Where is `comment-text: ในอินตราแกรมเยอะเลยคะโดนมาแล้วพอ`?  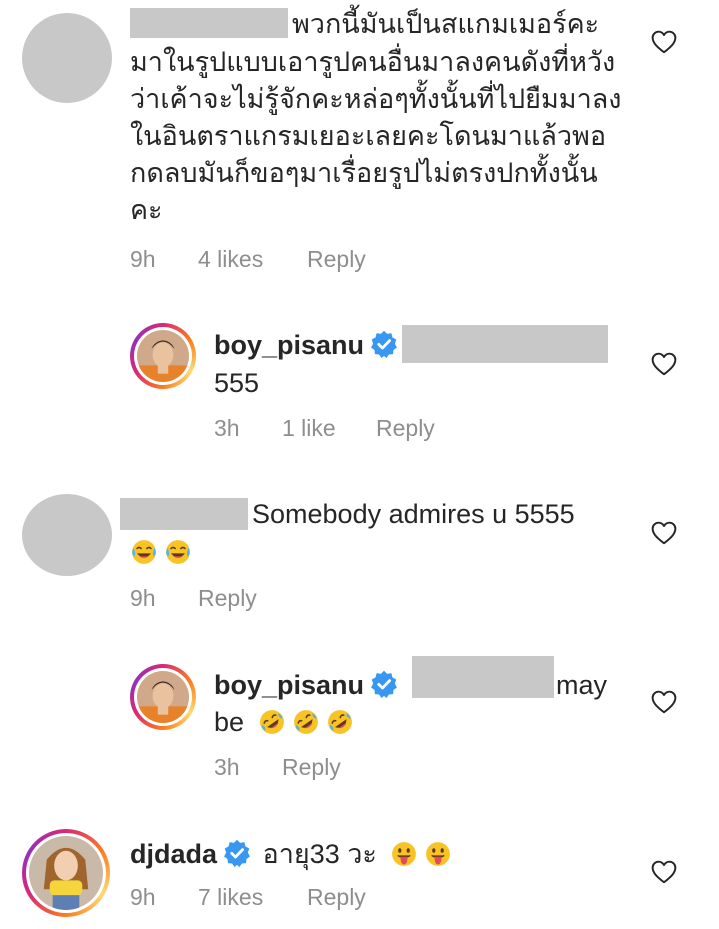 comment-text: ในอินตราแกรมเยอะเลยคะโดนมาแล้วพอ is located at coordinates (368, 136).